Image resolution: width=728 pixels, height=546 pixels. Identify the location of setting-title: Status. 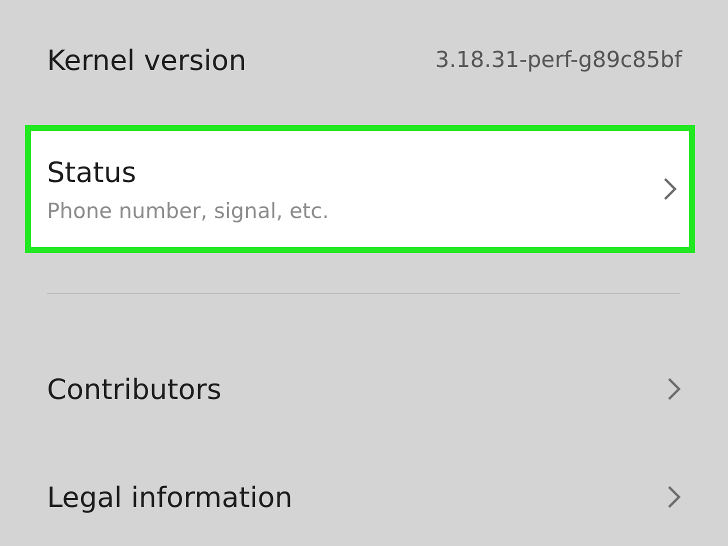
(92, 172).